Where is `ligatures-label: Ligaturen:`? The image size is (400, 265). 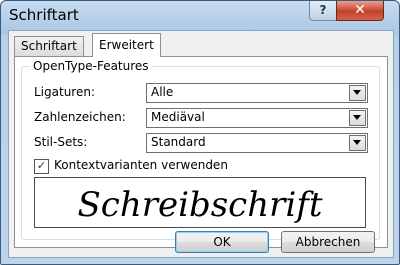 ligatures-label: Ligaturen: is located at coordinates (65, 92).